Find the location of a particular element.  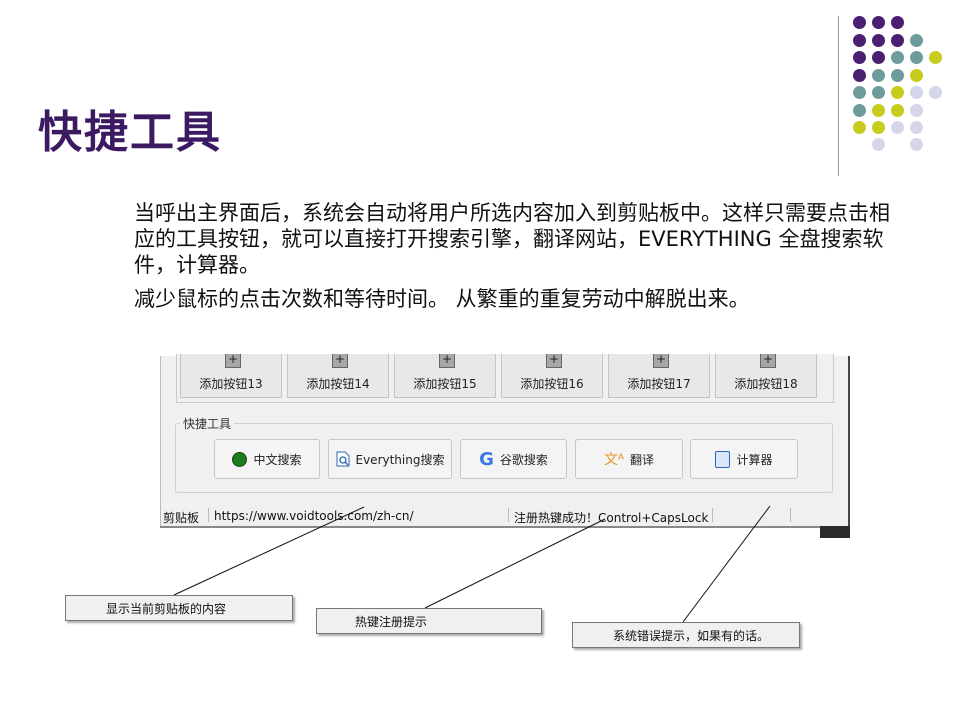

callout-hotkey: 热键注册提示 is located at coordinates (429, 621).